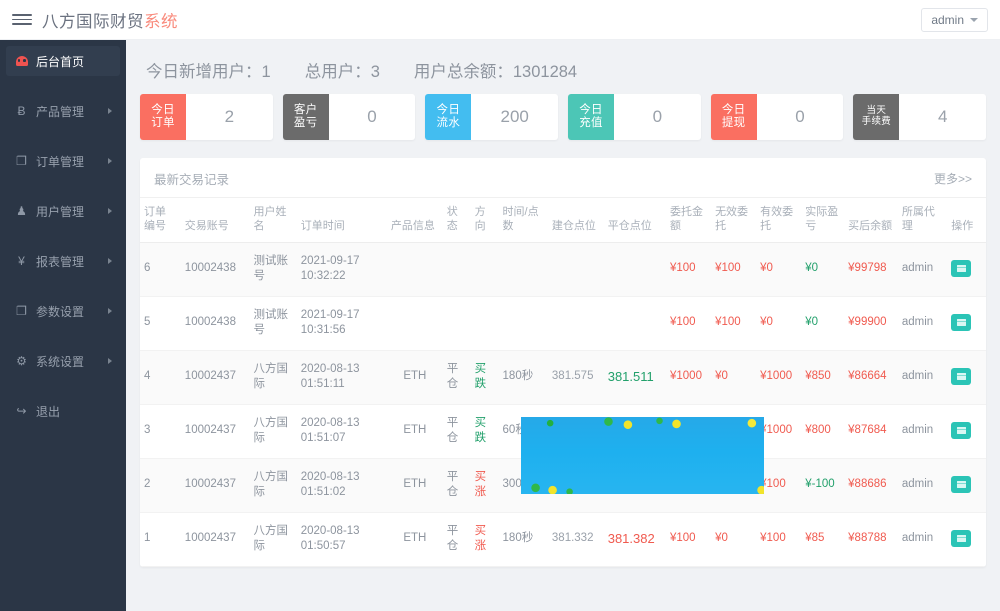  I want to click on order-time-part: 2021-09-17, so click(330, 260).